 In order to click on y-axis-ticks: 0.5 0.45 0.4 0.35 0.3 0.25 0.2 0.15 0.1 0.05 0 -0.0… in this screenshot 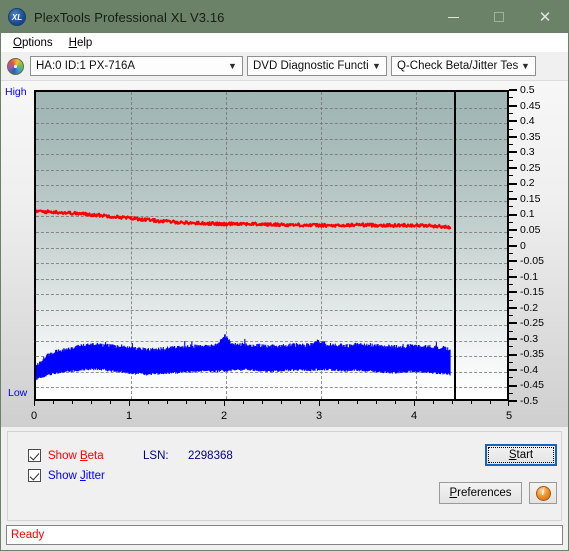, I will do `click(538, 245)`.